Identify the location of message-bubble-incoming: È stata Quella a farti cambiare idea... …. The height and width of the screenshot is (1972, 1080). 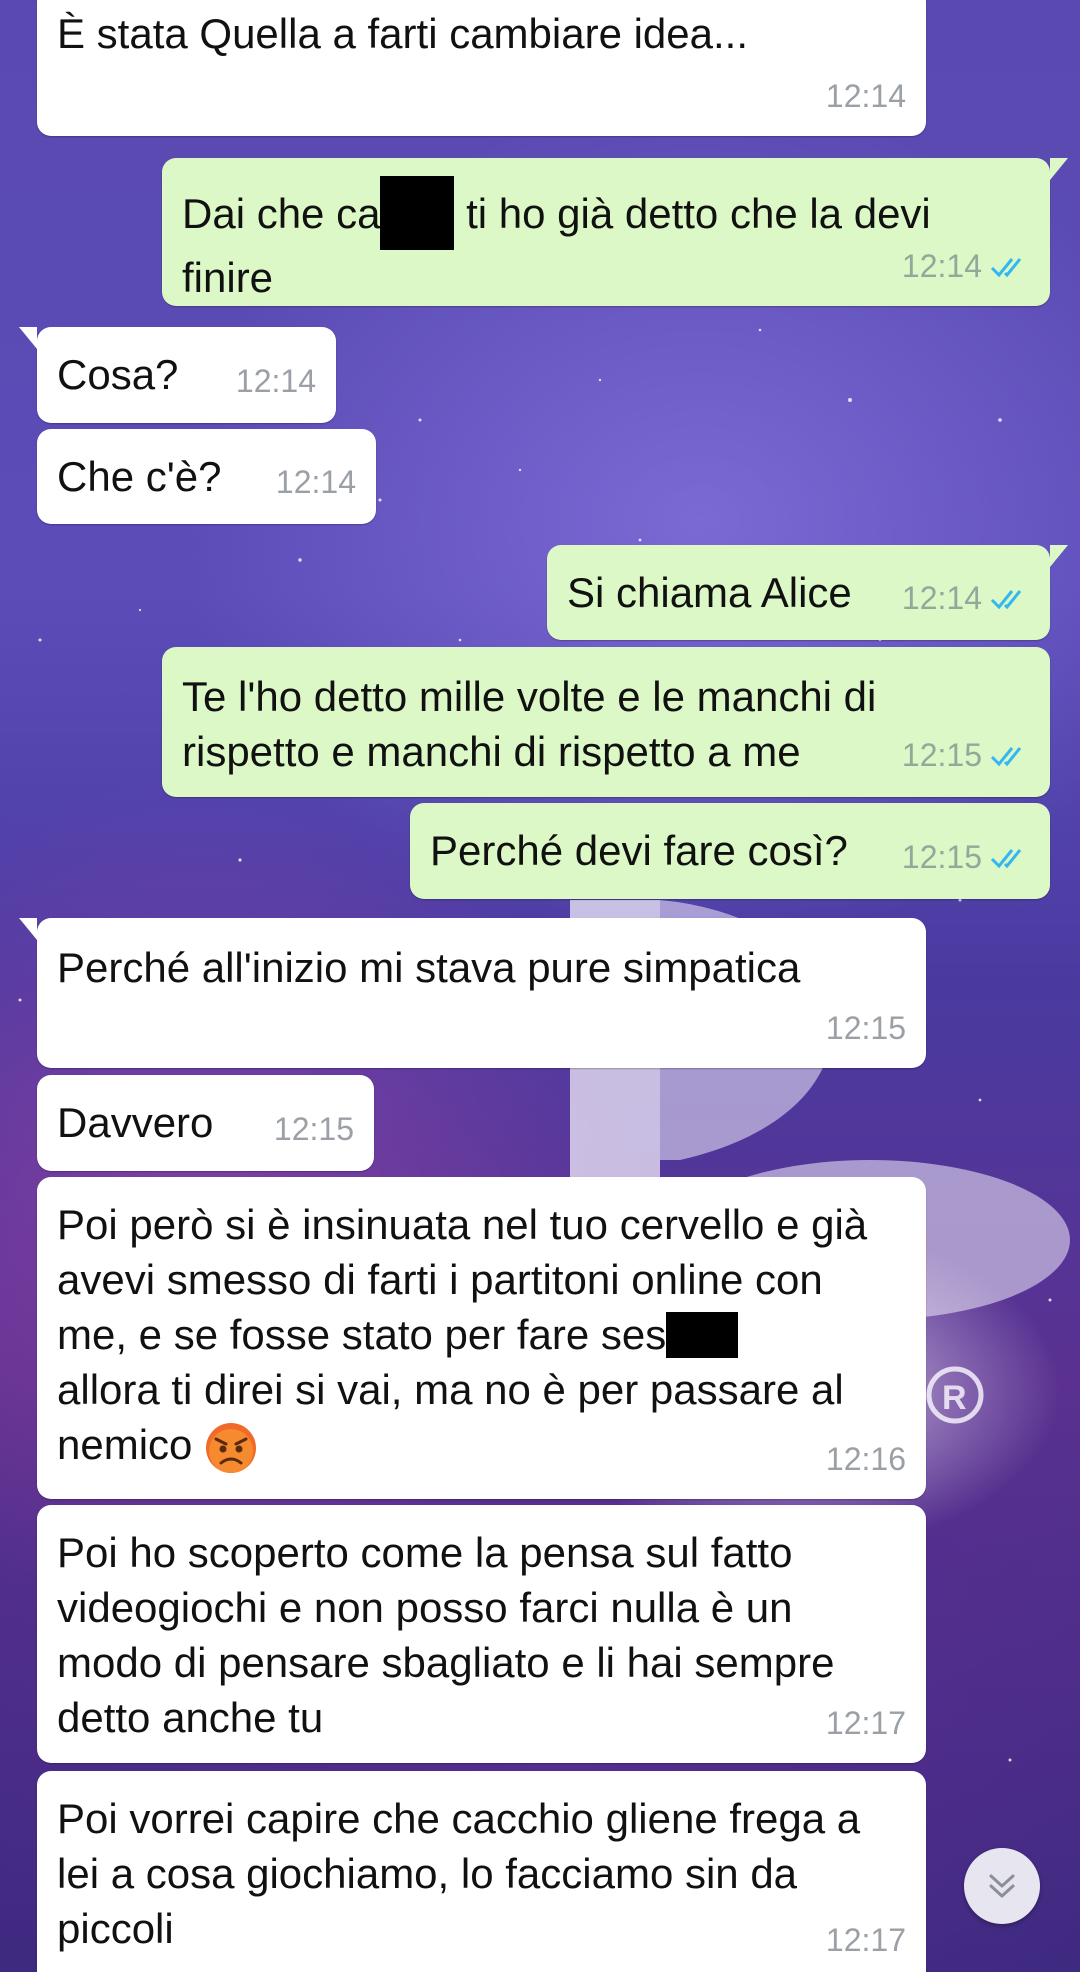
(481, 68).